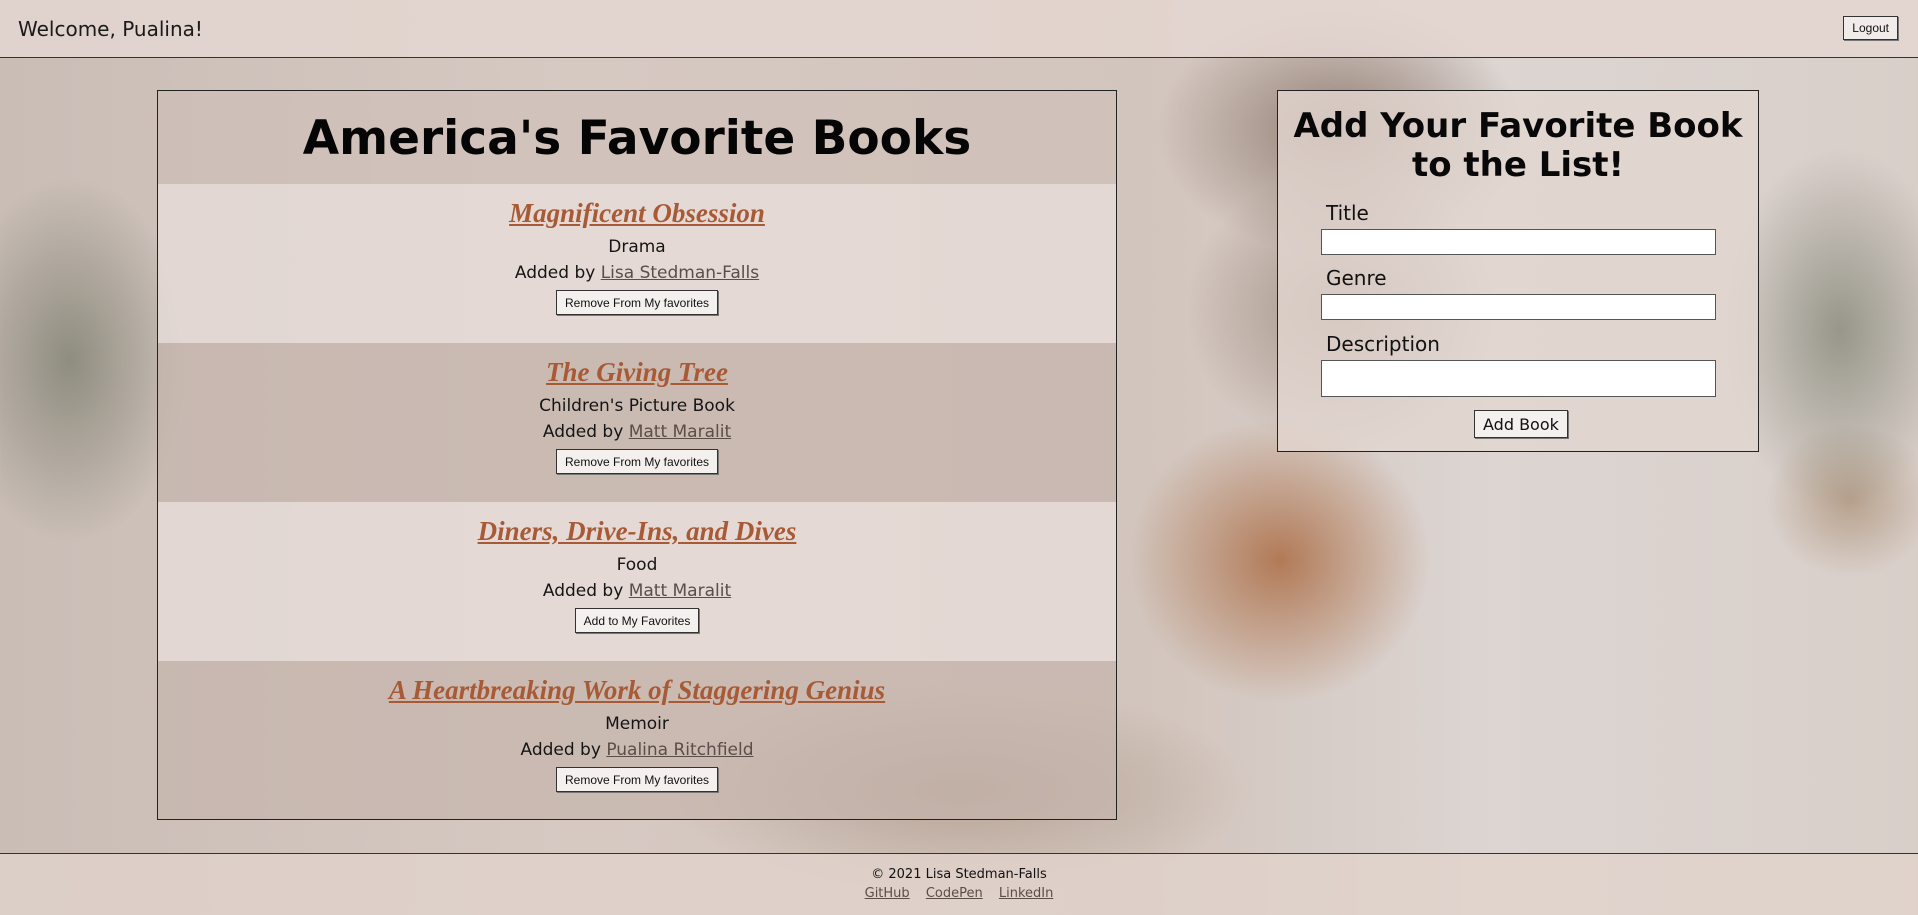  What do you see at coordinates (637, 724) in the screenshot?
I see `book-genre: Memoir` at bounding box center [637, 724].